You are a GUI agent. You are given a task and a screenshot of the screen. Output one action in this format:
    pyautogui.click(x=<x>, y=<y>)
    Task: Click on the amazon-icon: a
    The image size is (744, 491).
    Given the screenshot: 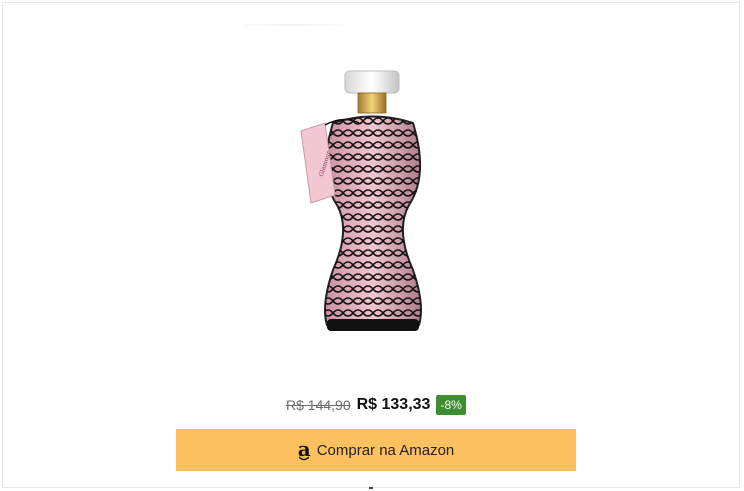 What is the action you would take?
    pyautogui.click(x=304, y=449)
    